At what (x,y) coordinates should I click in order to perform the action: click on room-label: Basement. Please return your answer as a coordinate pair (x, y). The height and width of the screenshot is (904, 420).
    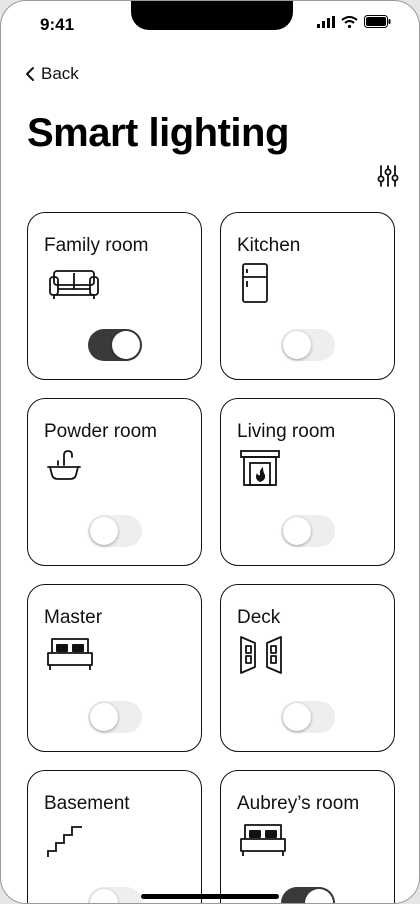
    Looking at the image, I should click on (87, 803).